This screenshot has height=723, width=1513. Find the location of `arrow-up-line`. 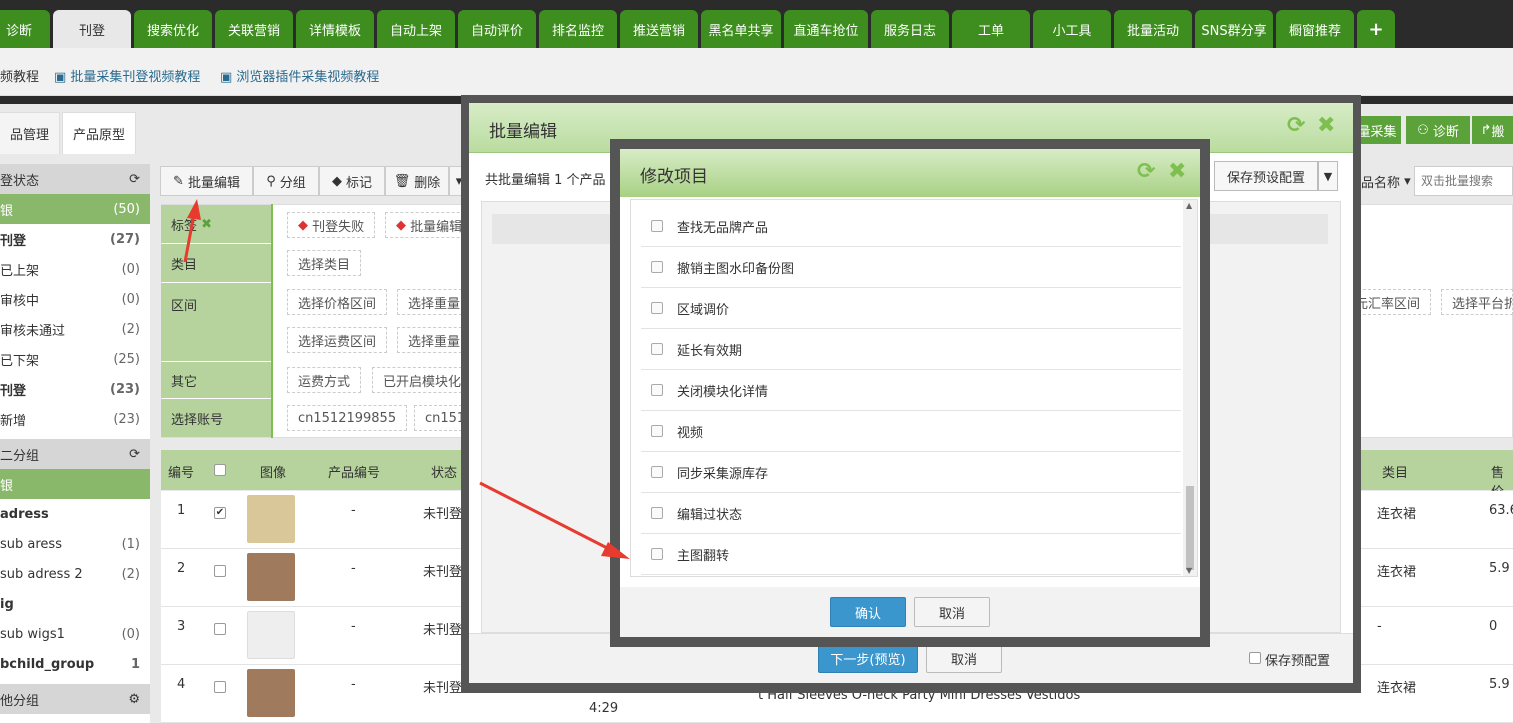

arrow-up-line is located at coordinates (189, 238).